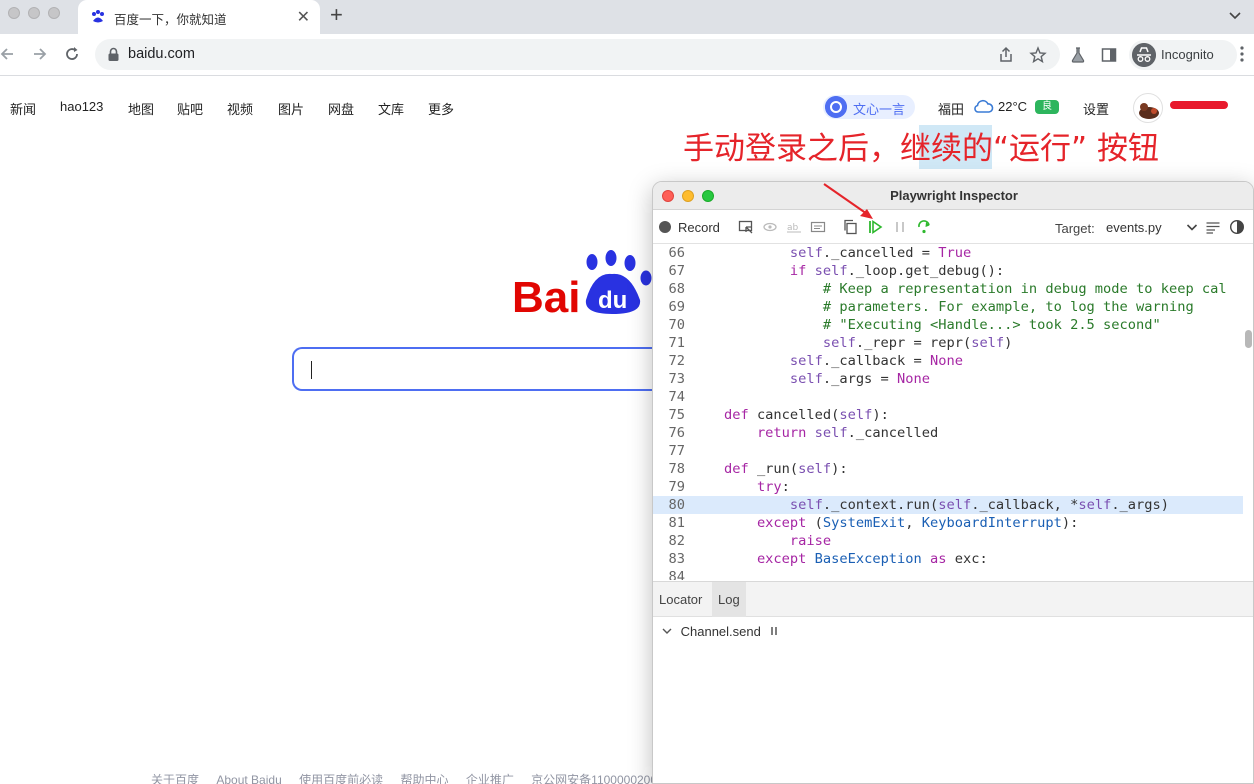 This screenshot has height=784, width=1254. What do you see at coordinates (774, 631) in the screenshot?
I see `paused-icon` at bounding box center [774, 631].